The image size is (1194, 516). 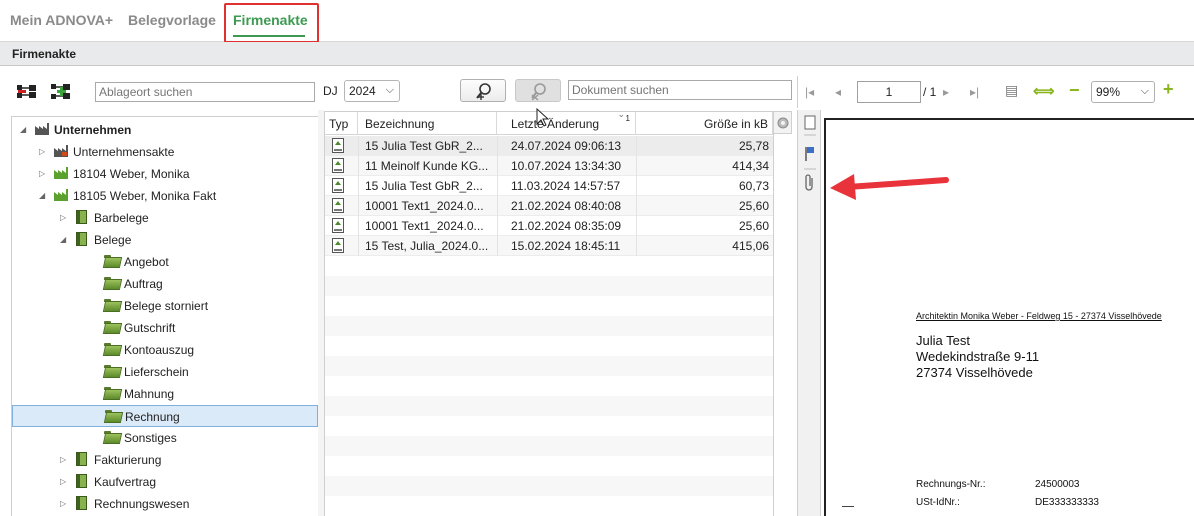 What do you see at coordinates (889, 92) in the screenshot?
I see `page-number-input: 1` at bounding box center [889, 92].